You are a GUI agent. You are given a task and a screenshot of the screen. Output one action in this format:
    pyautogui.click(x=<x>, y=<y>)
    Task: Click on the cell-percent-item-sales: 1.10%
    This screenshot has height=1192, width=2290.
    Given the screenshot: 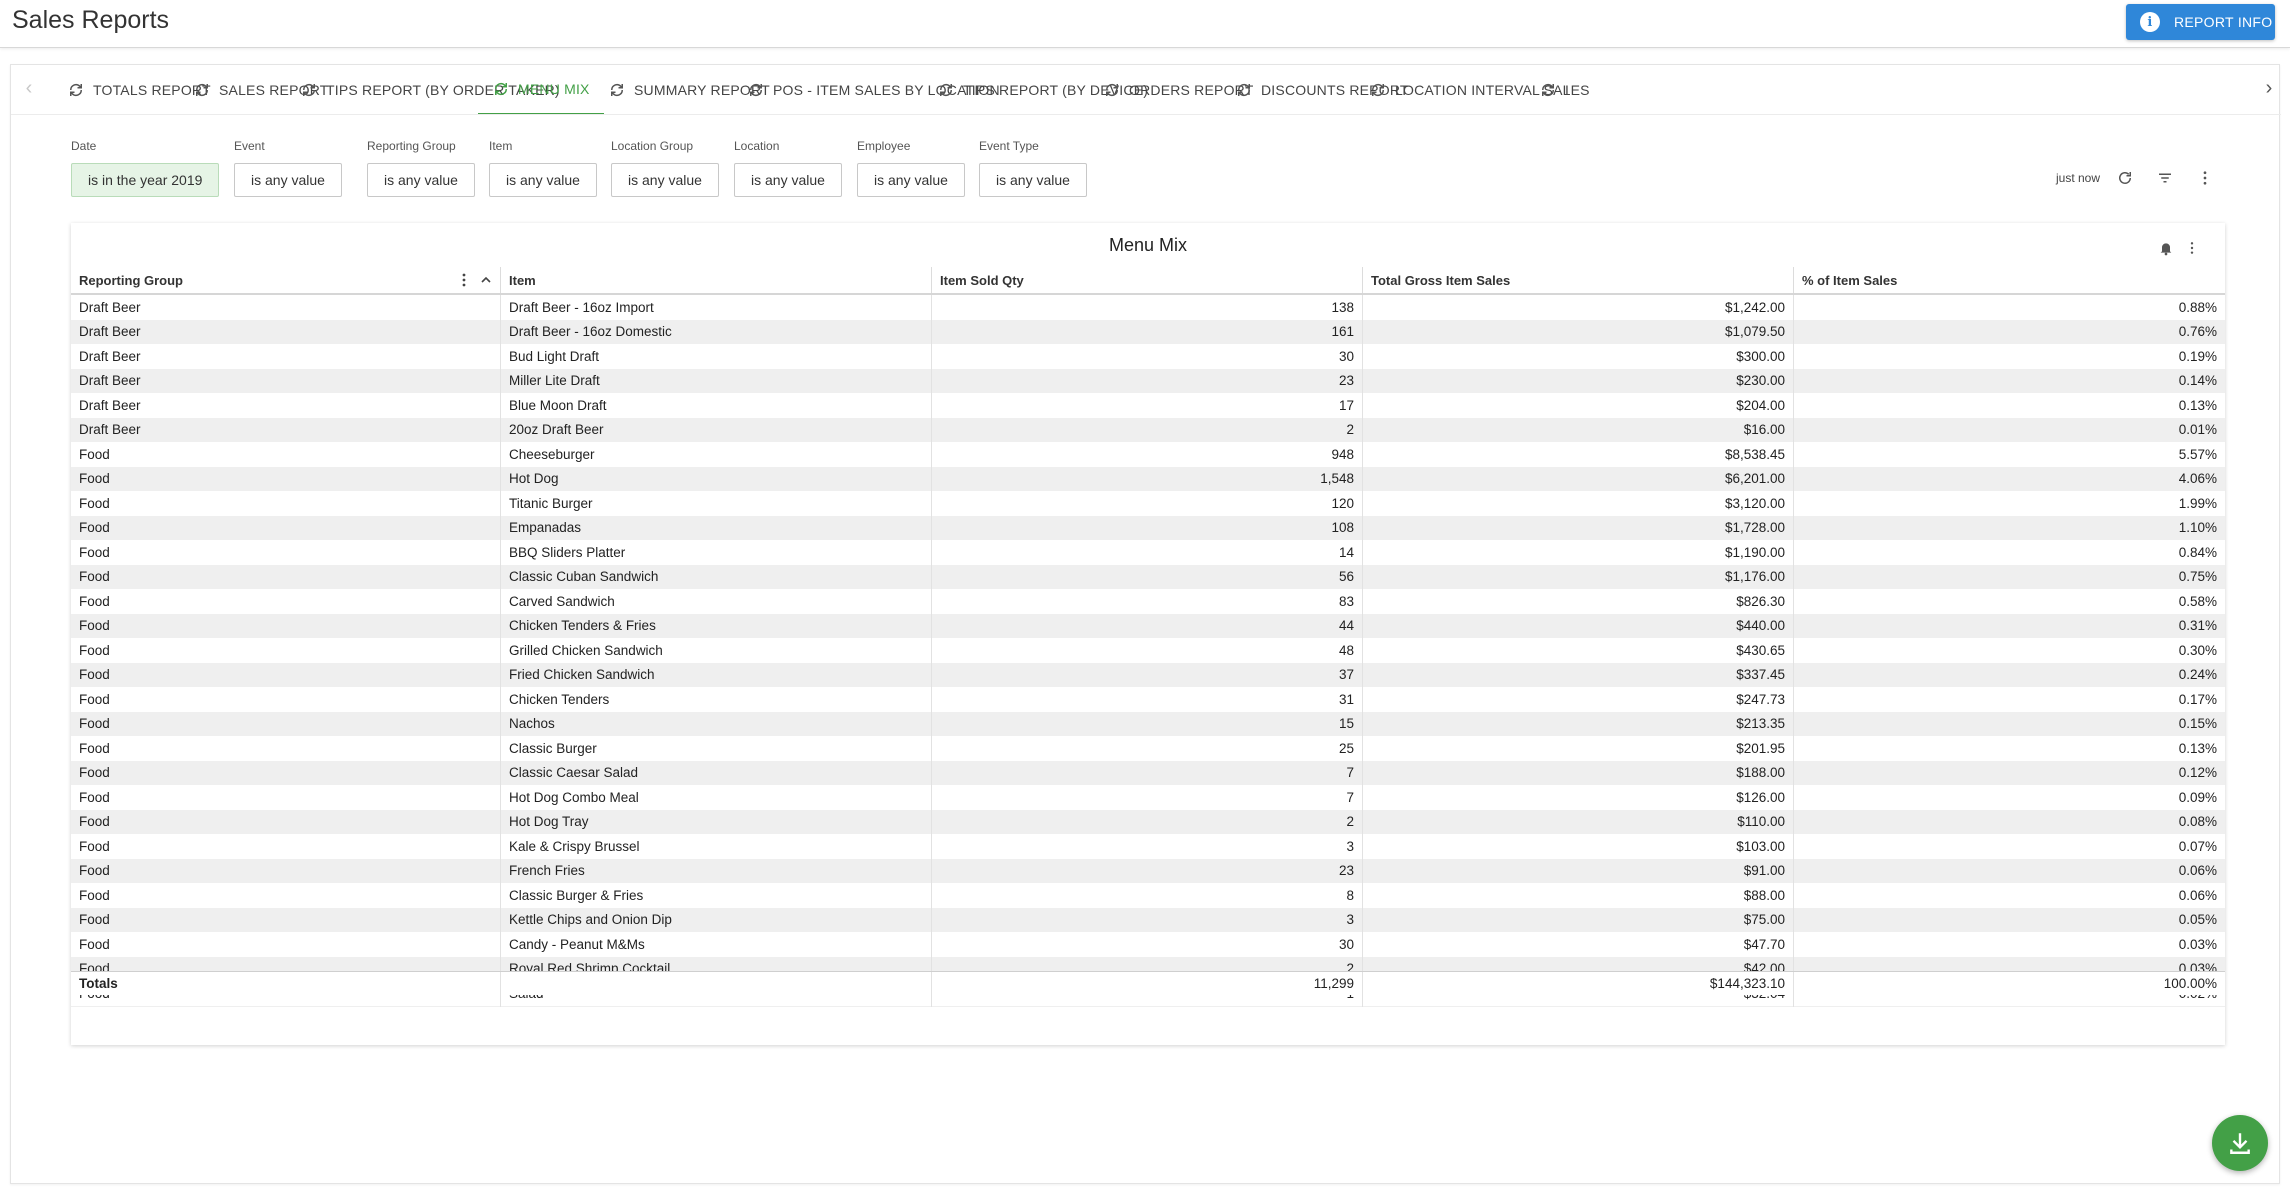 What is the action you would take?
    pyautogui.click(x=2197, y=528)
    